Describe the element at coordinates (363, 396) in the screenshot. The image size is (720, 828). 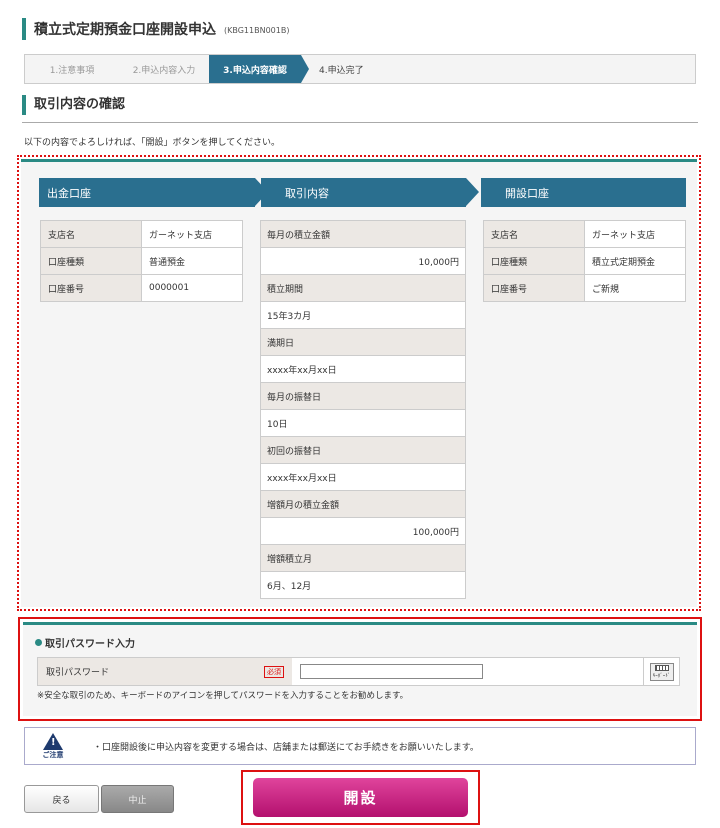
I see `row-label: 毎月の振替日` at that location.